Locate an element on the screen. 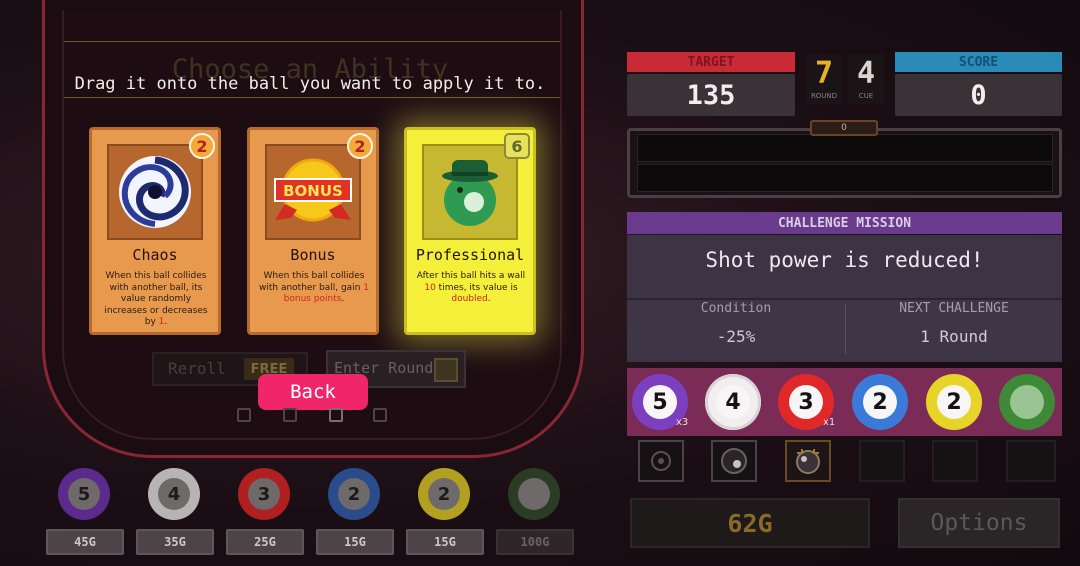  detective-ball-icon is located at coordinates (470, 192).